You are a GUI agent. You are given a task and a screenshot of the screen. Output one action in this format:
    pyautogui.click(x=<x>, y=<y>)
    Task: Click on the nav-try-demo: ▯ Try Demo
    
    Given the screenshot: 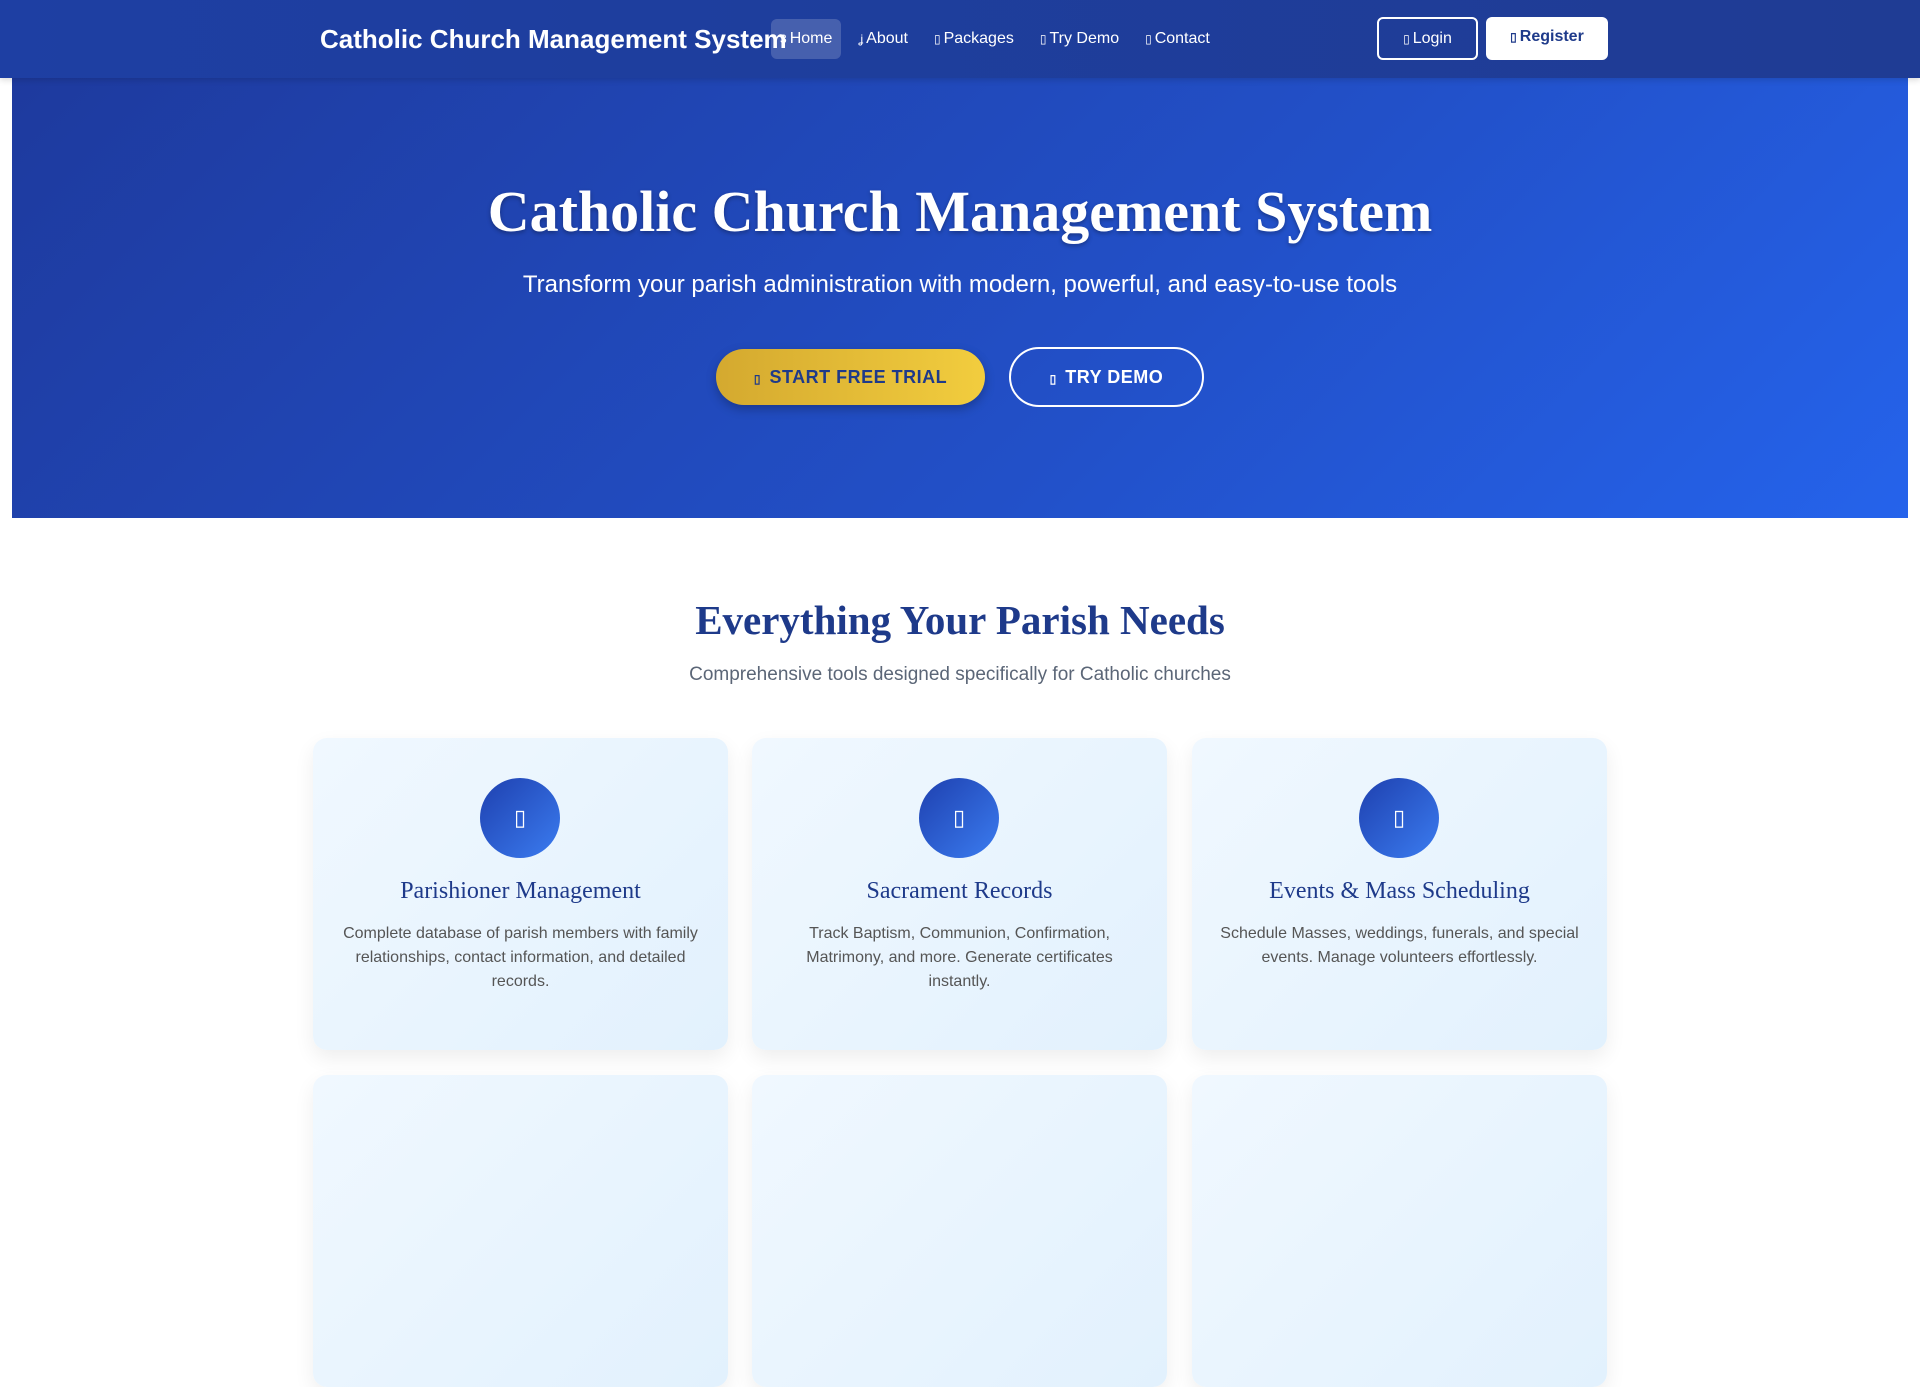 What is the action you would take?
    pyautogui.click(x=1079, y=39)
    